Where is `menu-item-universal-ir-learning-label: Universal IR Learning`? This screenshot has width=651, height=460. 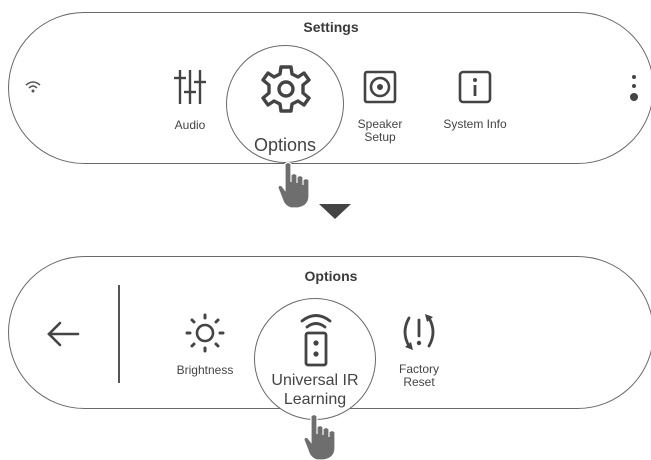
menu-item-universal-ir-learning-label: Universal IR Learning is located at coordinates (315, 390).